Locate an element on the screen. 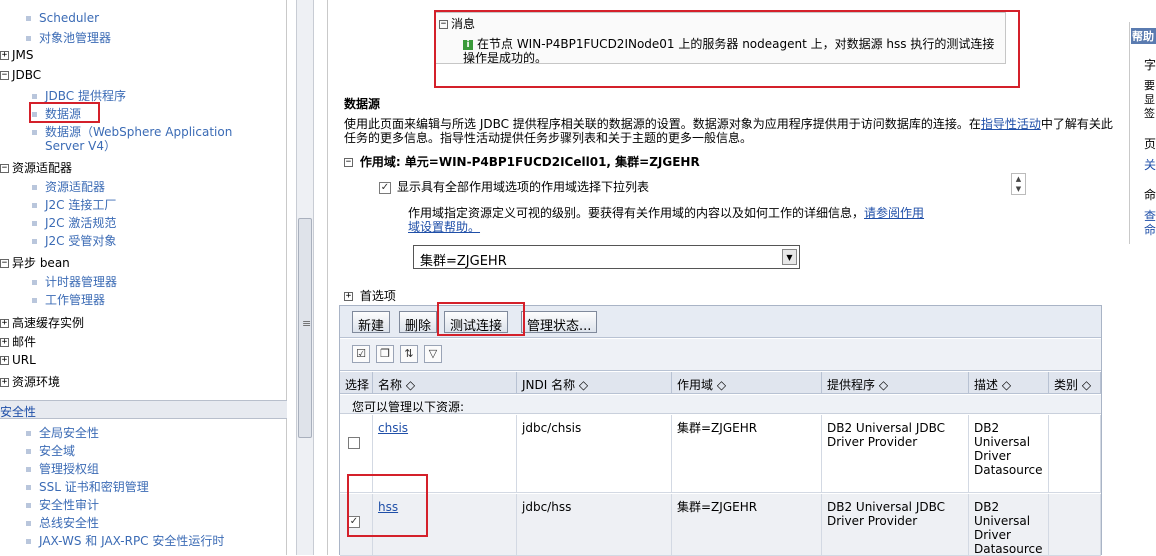 The image size is (1156, 556). nav-label: 资源适配器 is located at coordinates (75, 187).